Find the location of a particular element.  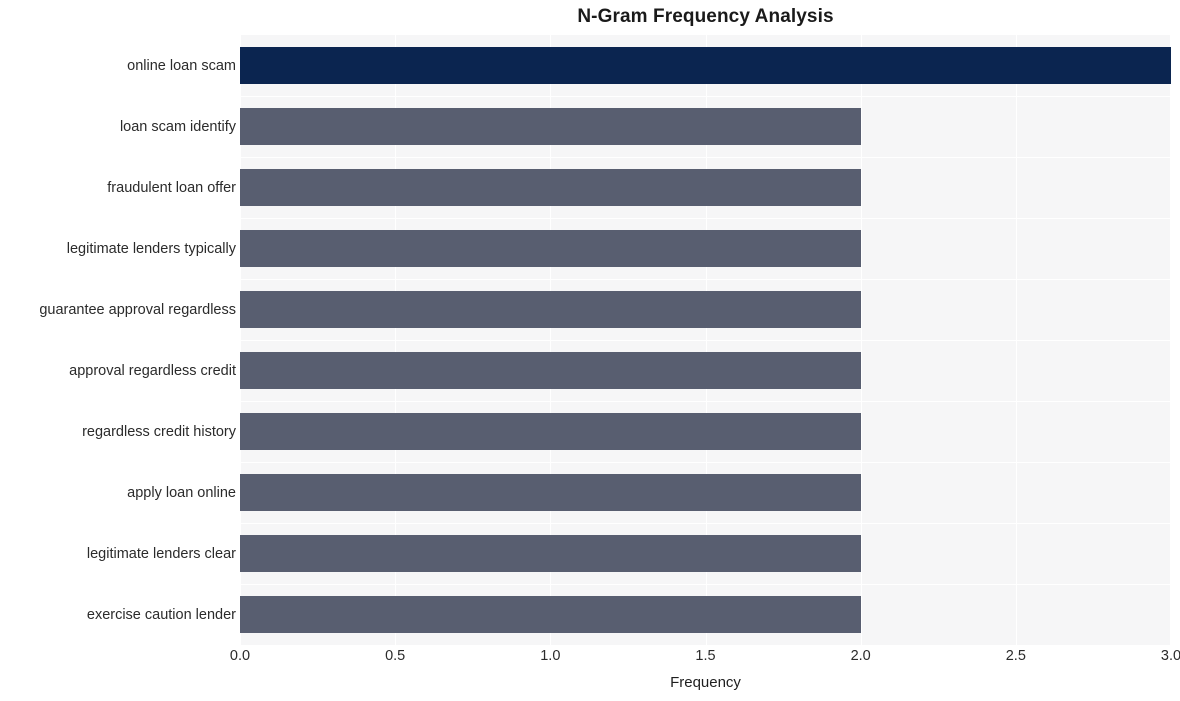

y-axis-tick-label: approval regardless credit is located at coordinates (152, 370).